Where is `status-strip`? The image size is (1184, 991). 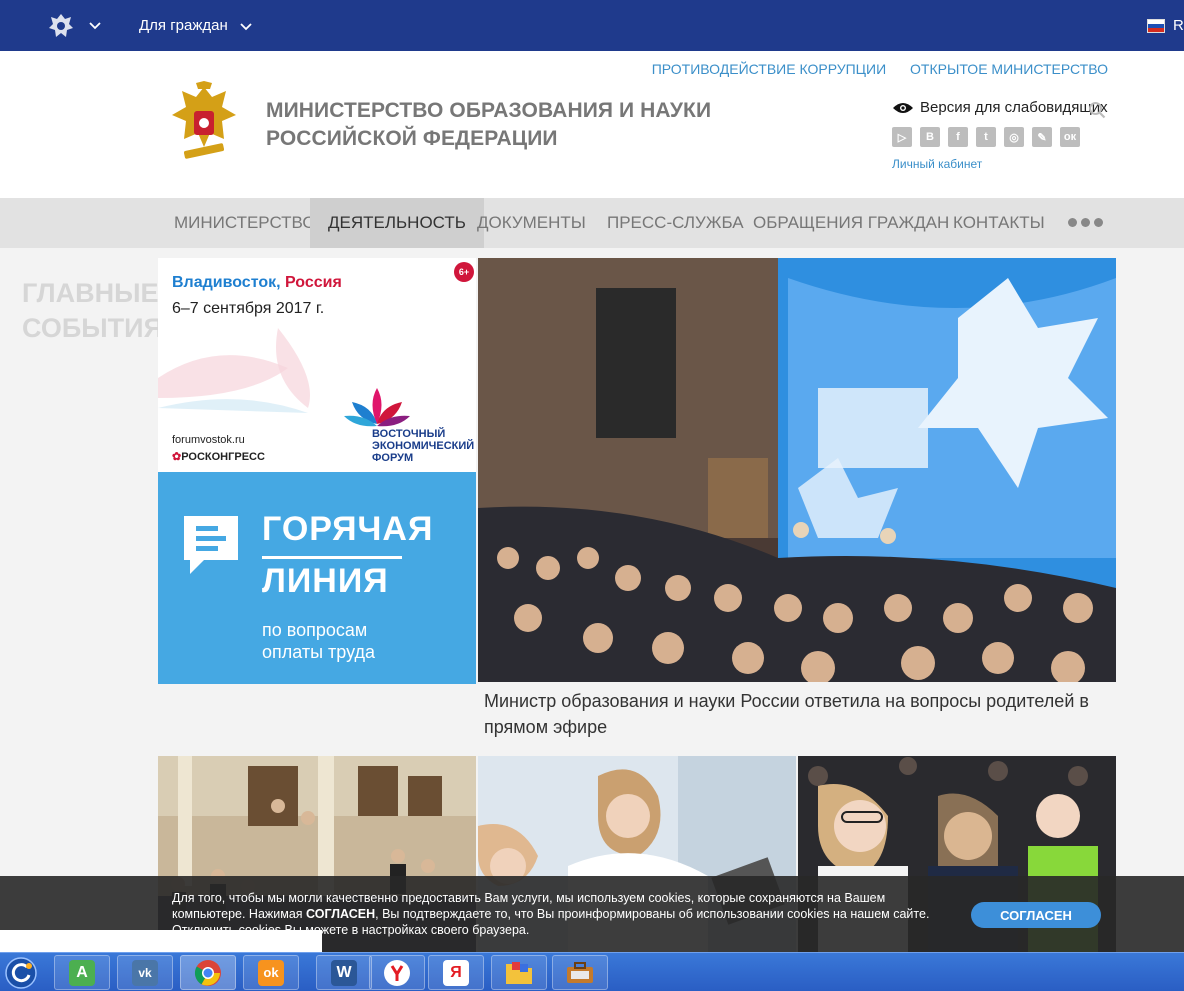
status-strip is located at coordinates (161, 941).